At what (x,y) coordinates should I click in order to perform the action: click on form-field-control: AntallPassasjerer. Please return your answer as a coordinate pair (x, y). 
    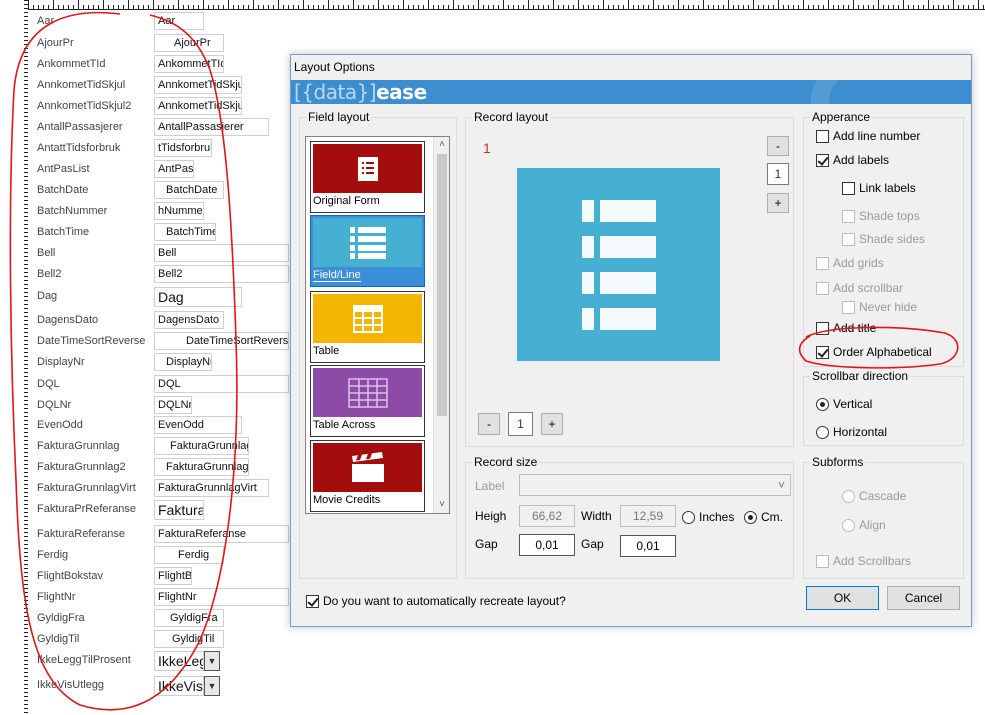
    Looking at the image, I should click on (211, 127).